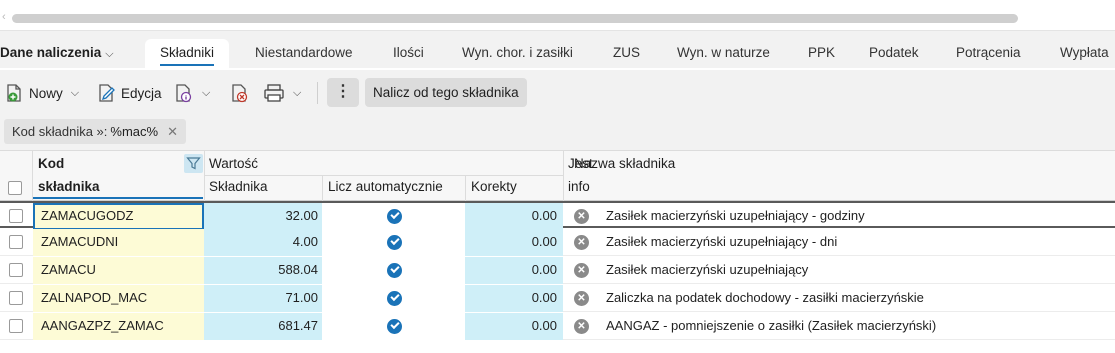  What do you see at coordinates (118, 326) in the screenshot?
I see `cell-code: AANGAZPZ_ZAMAC` at bounding box center [118, 326].